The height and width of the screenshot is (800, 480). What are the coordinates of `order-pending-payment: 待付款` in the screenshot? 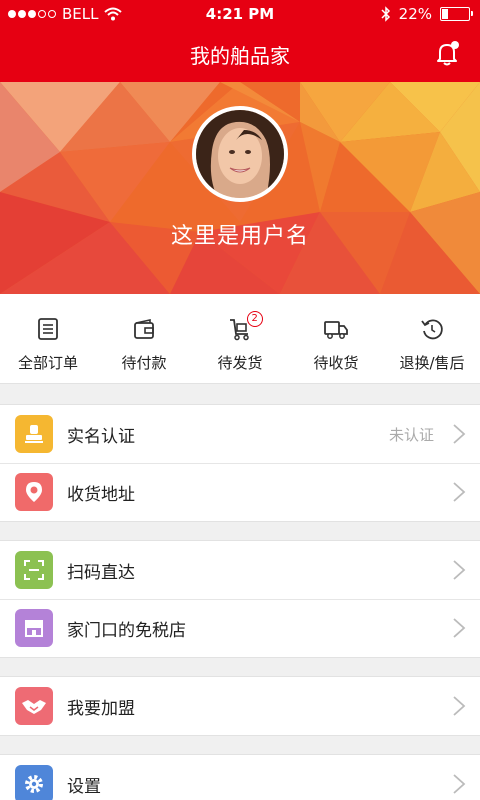 It's located at (144, 338).